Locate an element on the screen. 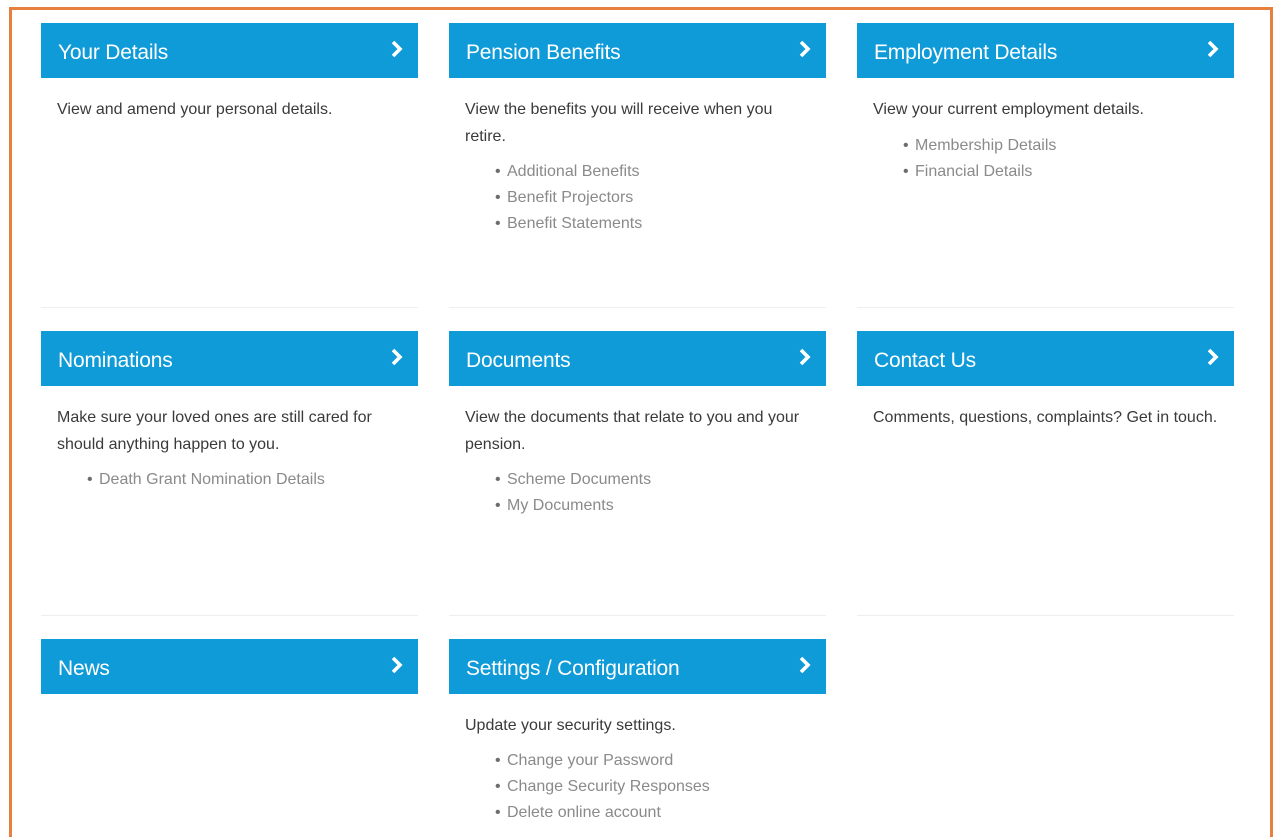  tile-title: Contact Us is located at coordinates (925, 360).